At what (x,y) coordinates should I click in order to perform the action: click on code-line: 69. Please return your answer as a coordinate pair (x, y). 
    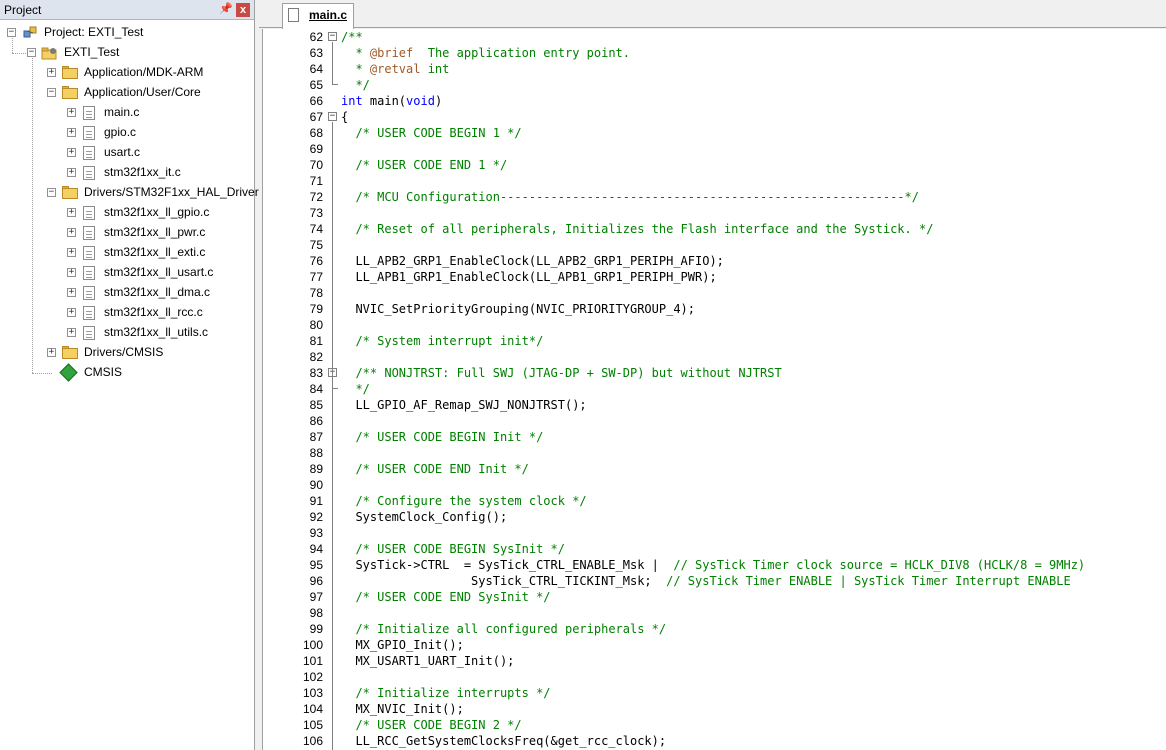
    Looking at the image, I should click on (714, 149).